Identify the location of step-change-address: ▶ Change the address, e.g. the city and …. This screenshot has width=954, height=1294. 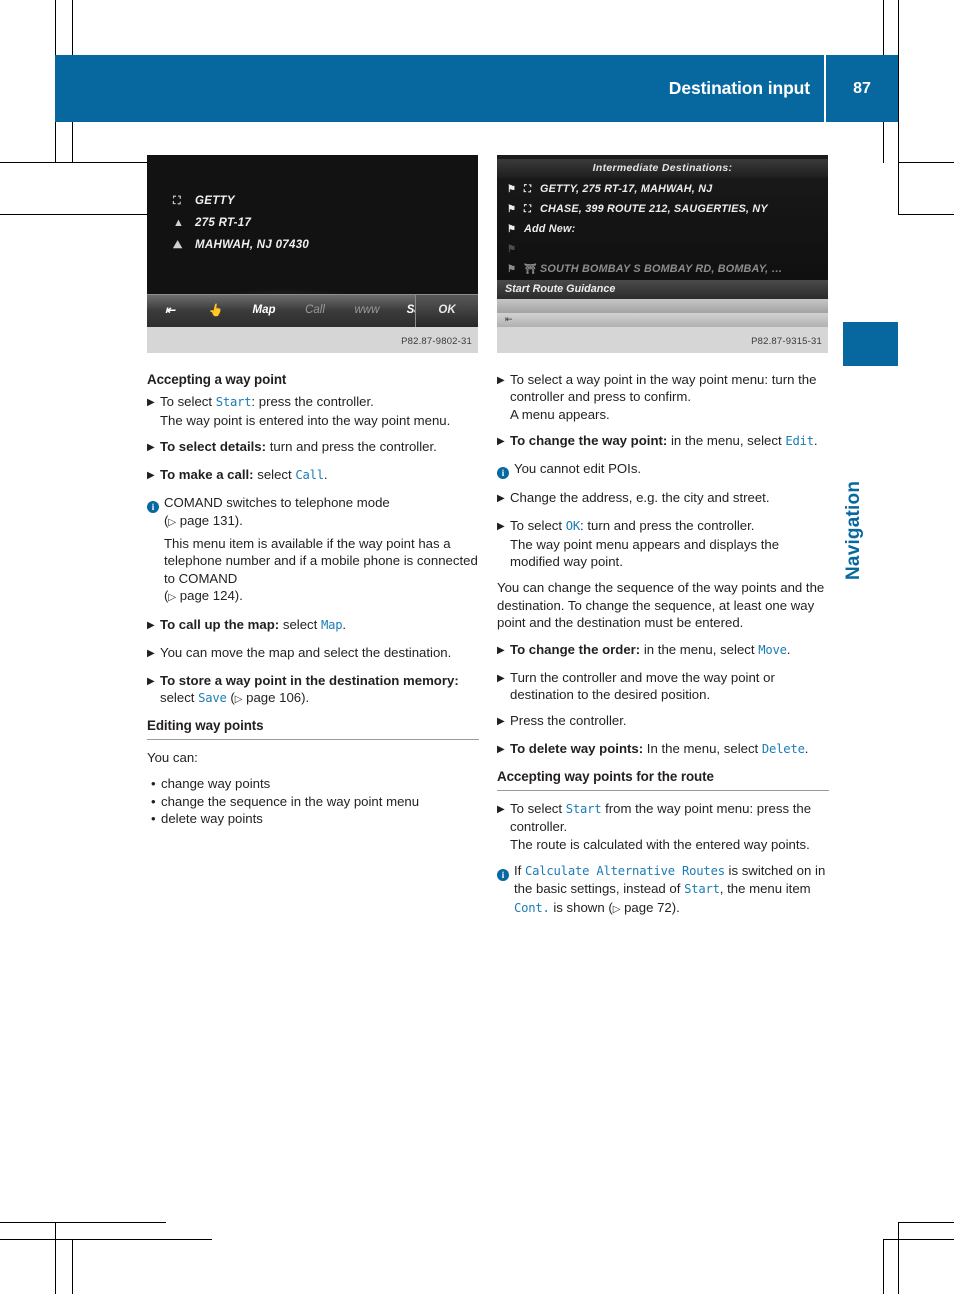
(663, 498).